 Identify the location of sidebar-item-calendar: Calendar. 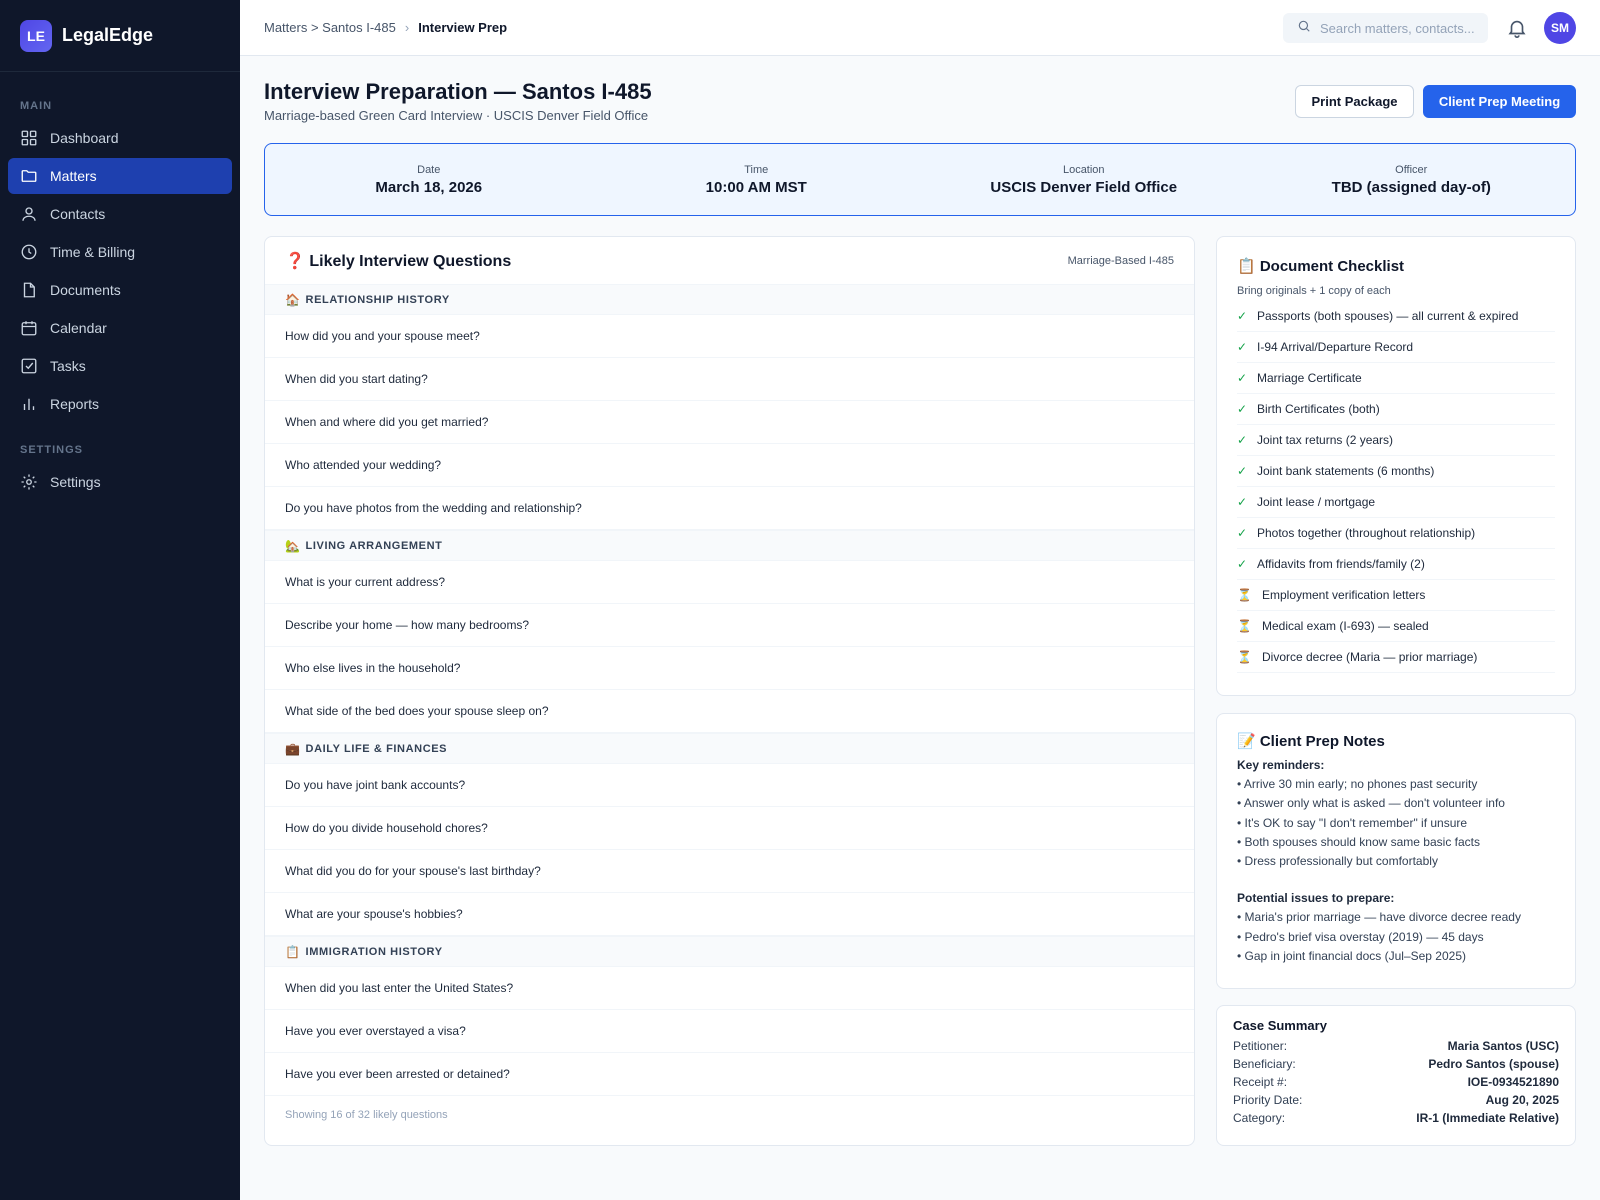
(120, 328).